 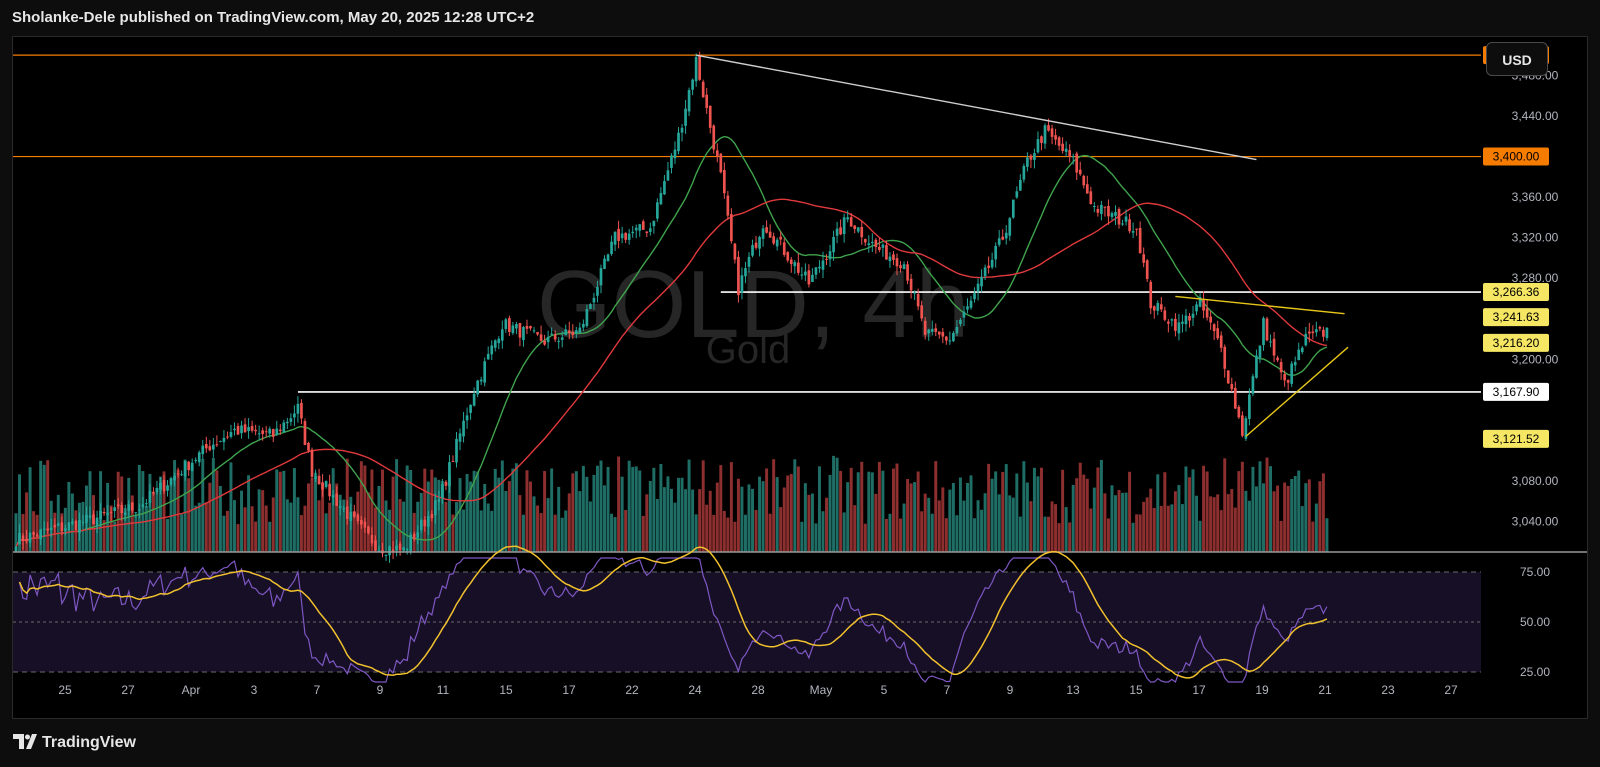 I want to click on time-tick-label: 19, so click(x=1262, y=690).